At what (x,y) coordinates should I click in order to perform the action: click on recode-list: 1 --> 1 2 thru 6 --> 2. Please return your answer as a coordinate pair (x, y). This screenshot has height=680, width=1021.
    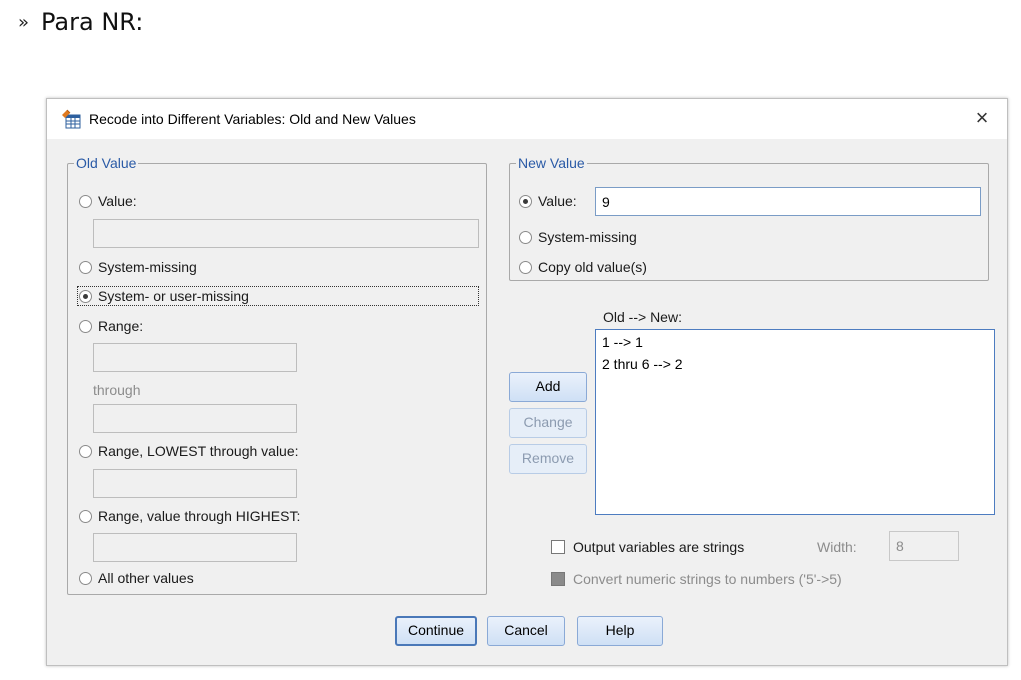
    Looking at the image, I should click on (795, 422).